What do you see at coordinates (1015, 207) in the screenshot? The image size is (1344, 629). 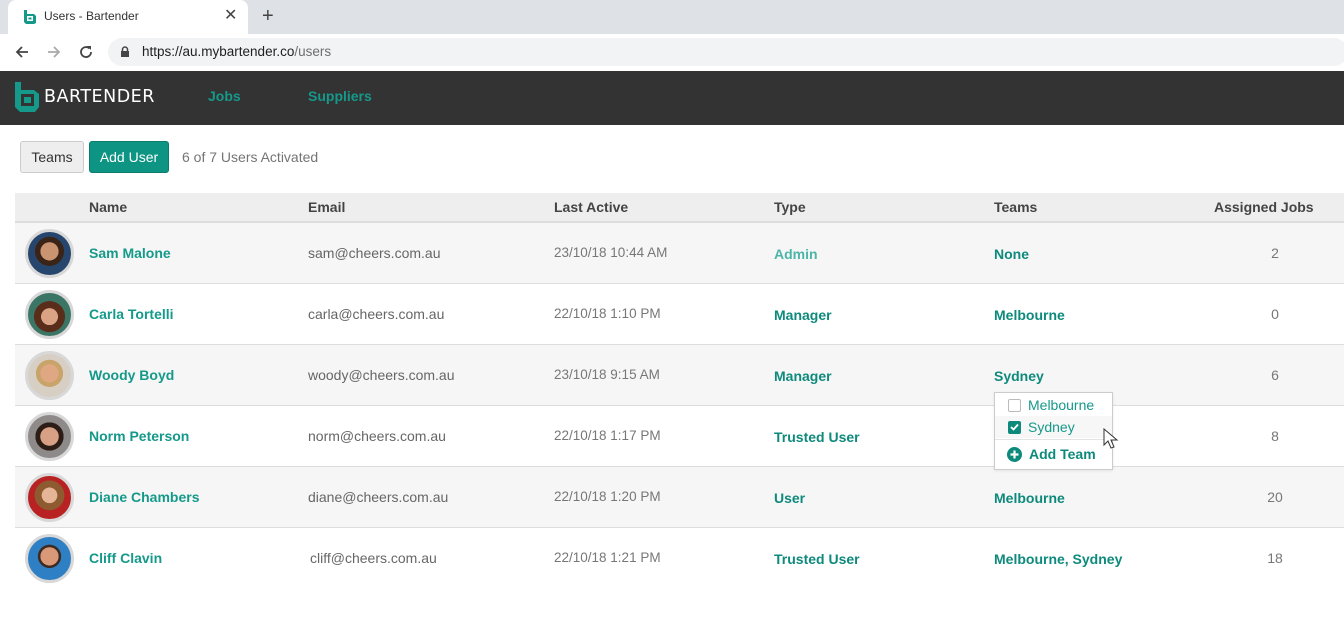 I see `column-header-teams: Teams` at bounding box center [1015, 207].